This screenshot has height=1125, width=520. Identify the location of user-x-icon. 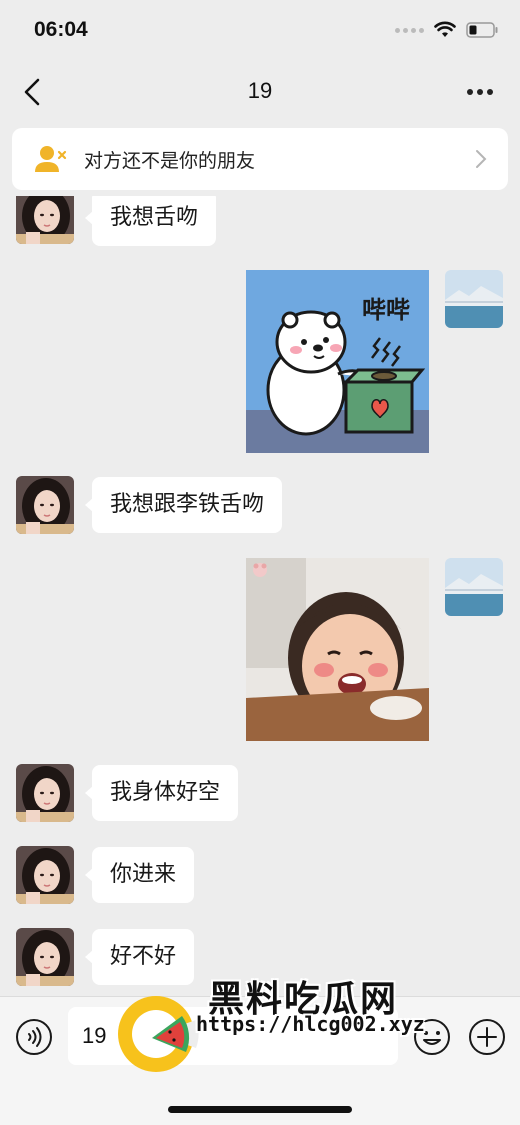
(51, 159).